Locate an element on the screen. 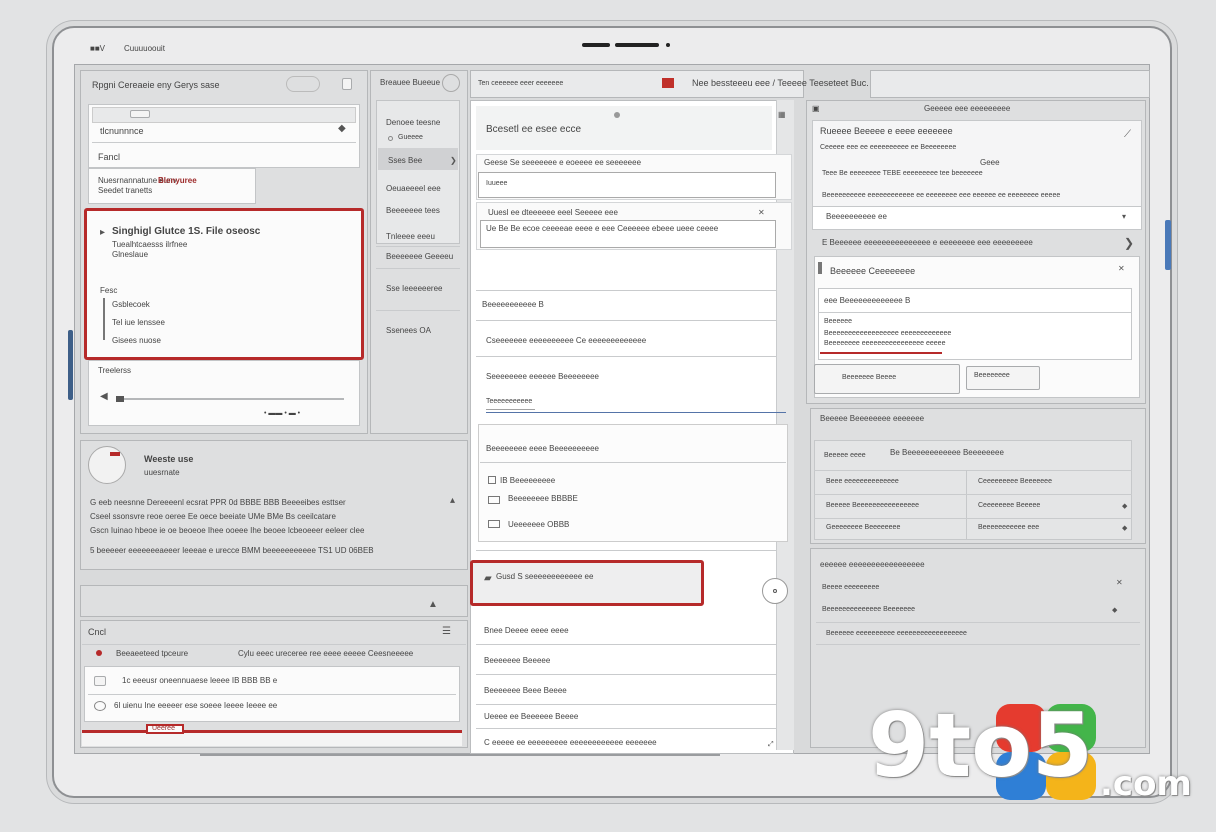 This screenshot has height=832, width=1216. slider-value: • ▬▬ • ▬ • is located at coordinates (282, 413).